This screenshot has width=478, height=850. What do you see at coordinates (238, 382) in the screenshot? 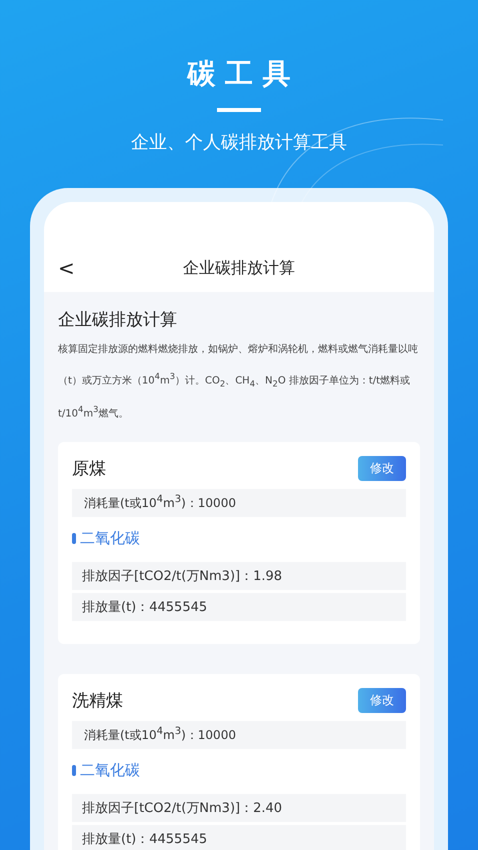
I see `description-text: 核算固定排放源的燃料燃烧排放，如锅炉、熔炉和涡轮机，燃料或燃气消耗量以吨（t）或万立方米（10$^{4}$m$^{3}$）计。CO$_{2}$、CH$_{4}$、N$_{2}$O 排放因子单位为：t/t燃料或t/10$^{4}$m$^{3}$燃气。` at bounding box center [238, 382].